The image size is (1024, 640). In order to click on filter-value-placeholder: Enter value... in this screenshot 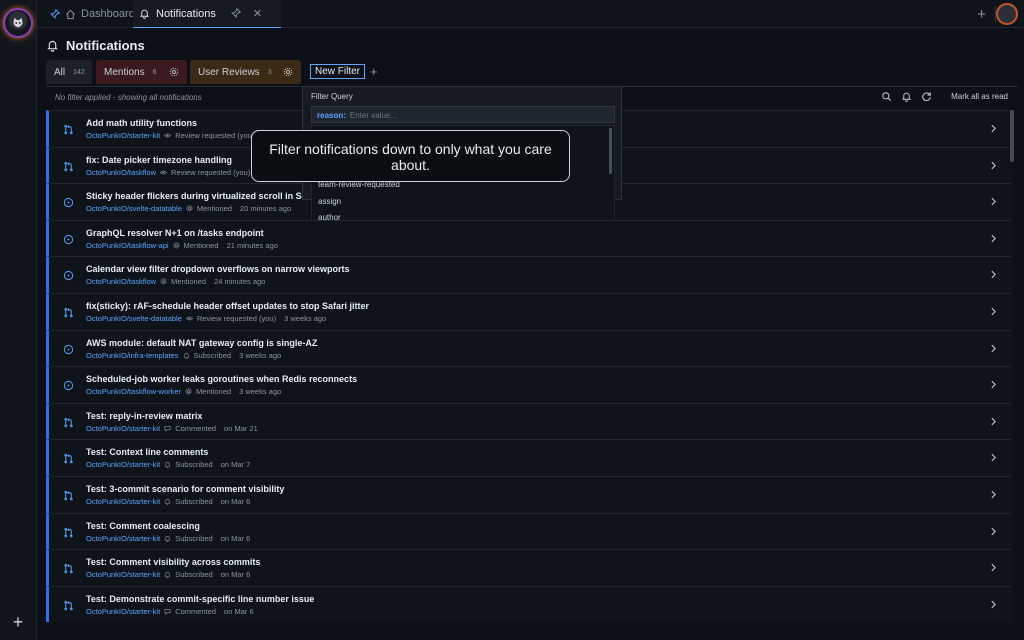, I will do `click(373, 115)`.